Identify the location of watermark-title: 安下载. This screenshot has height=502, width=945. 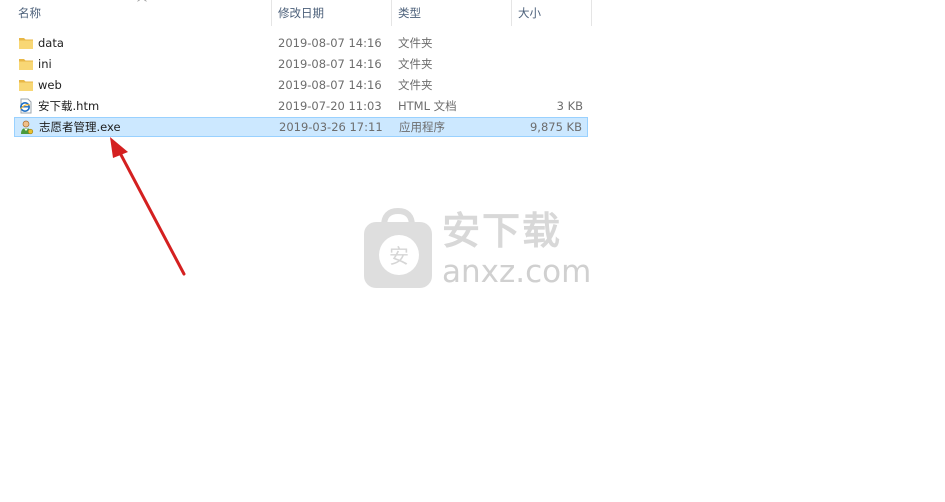
(502, 231).